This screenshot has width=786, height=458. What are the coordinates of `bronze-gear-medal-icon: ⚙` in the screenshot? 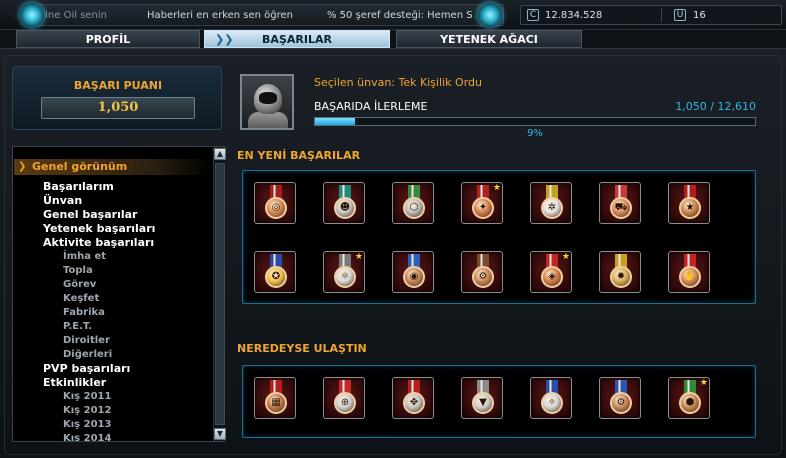 It's located at (620, 398).